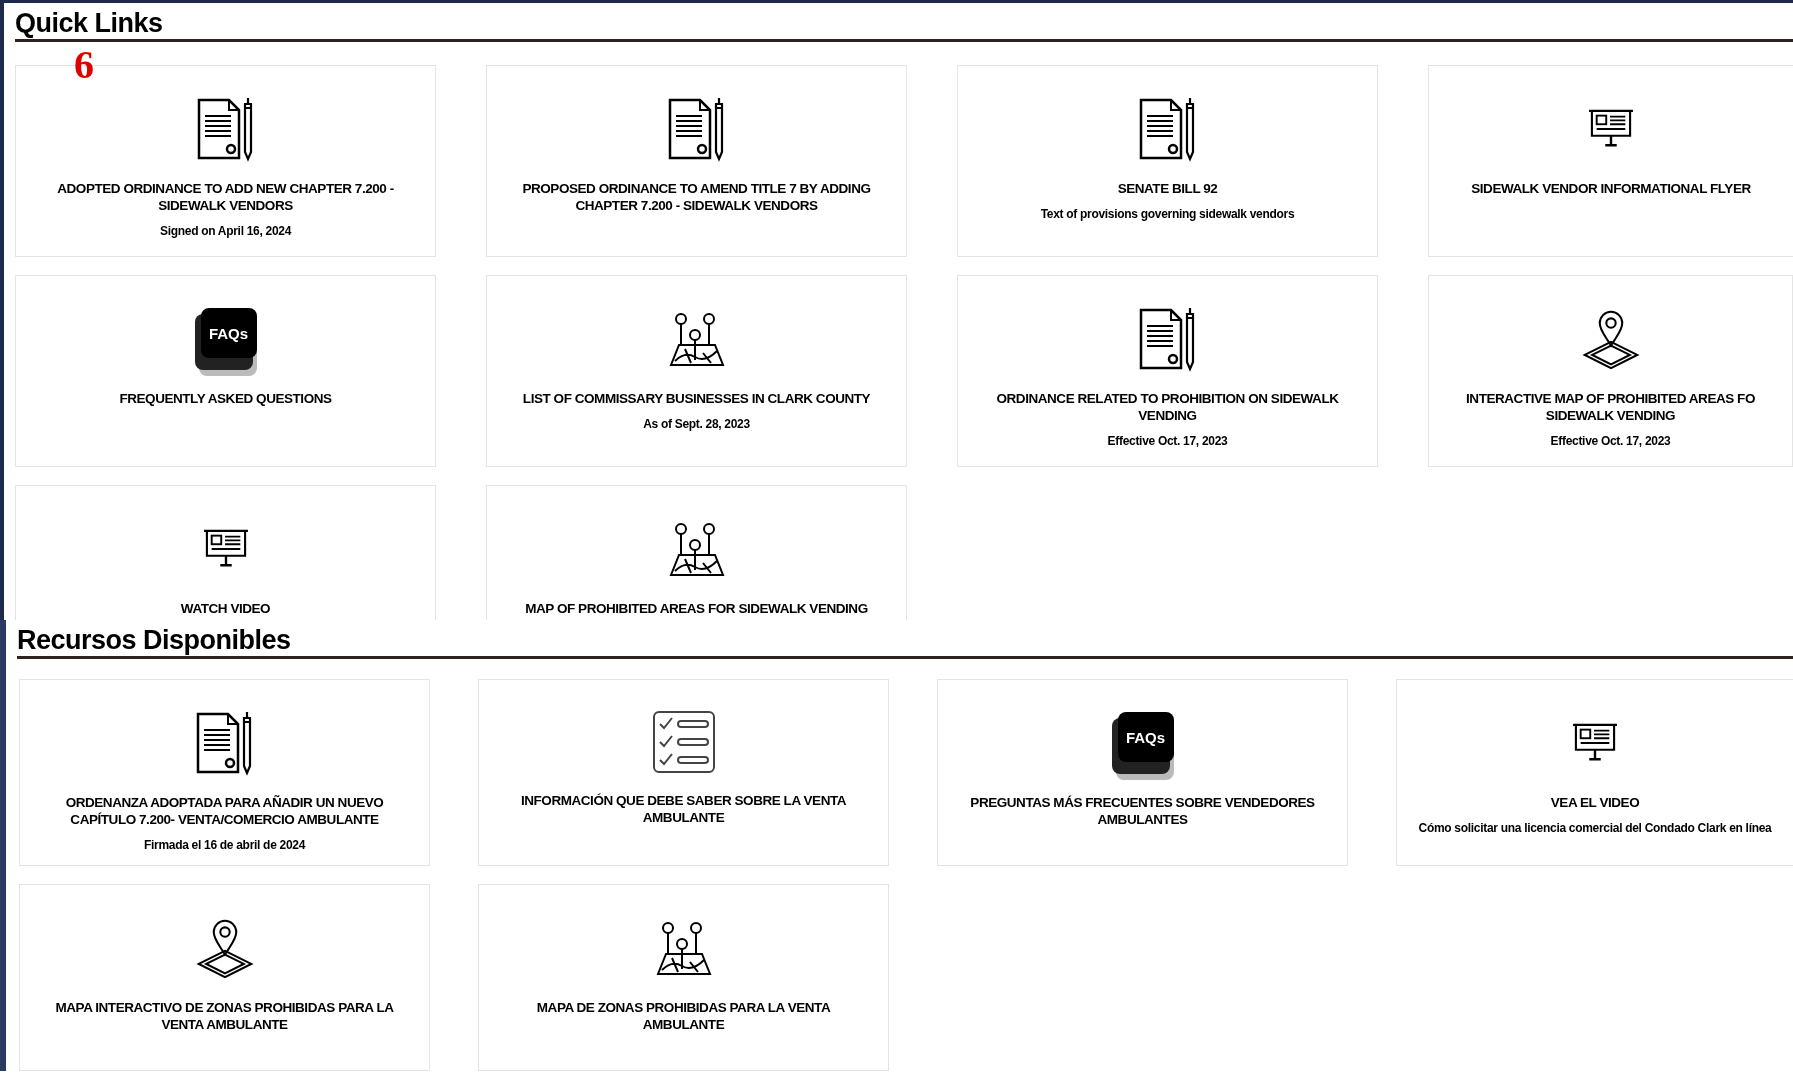 Image resolution: width=1793 pixels, height=1084 pixels. I want to click on card-subtitle: Cómo solicitar una licencia comercial del Condado Clark en línea, so click(1595, 828).